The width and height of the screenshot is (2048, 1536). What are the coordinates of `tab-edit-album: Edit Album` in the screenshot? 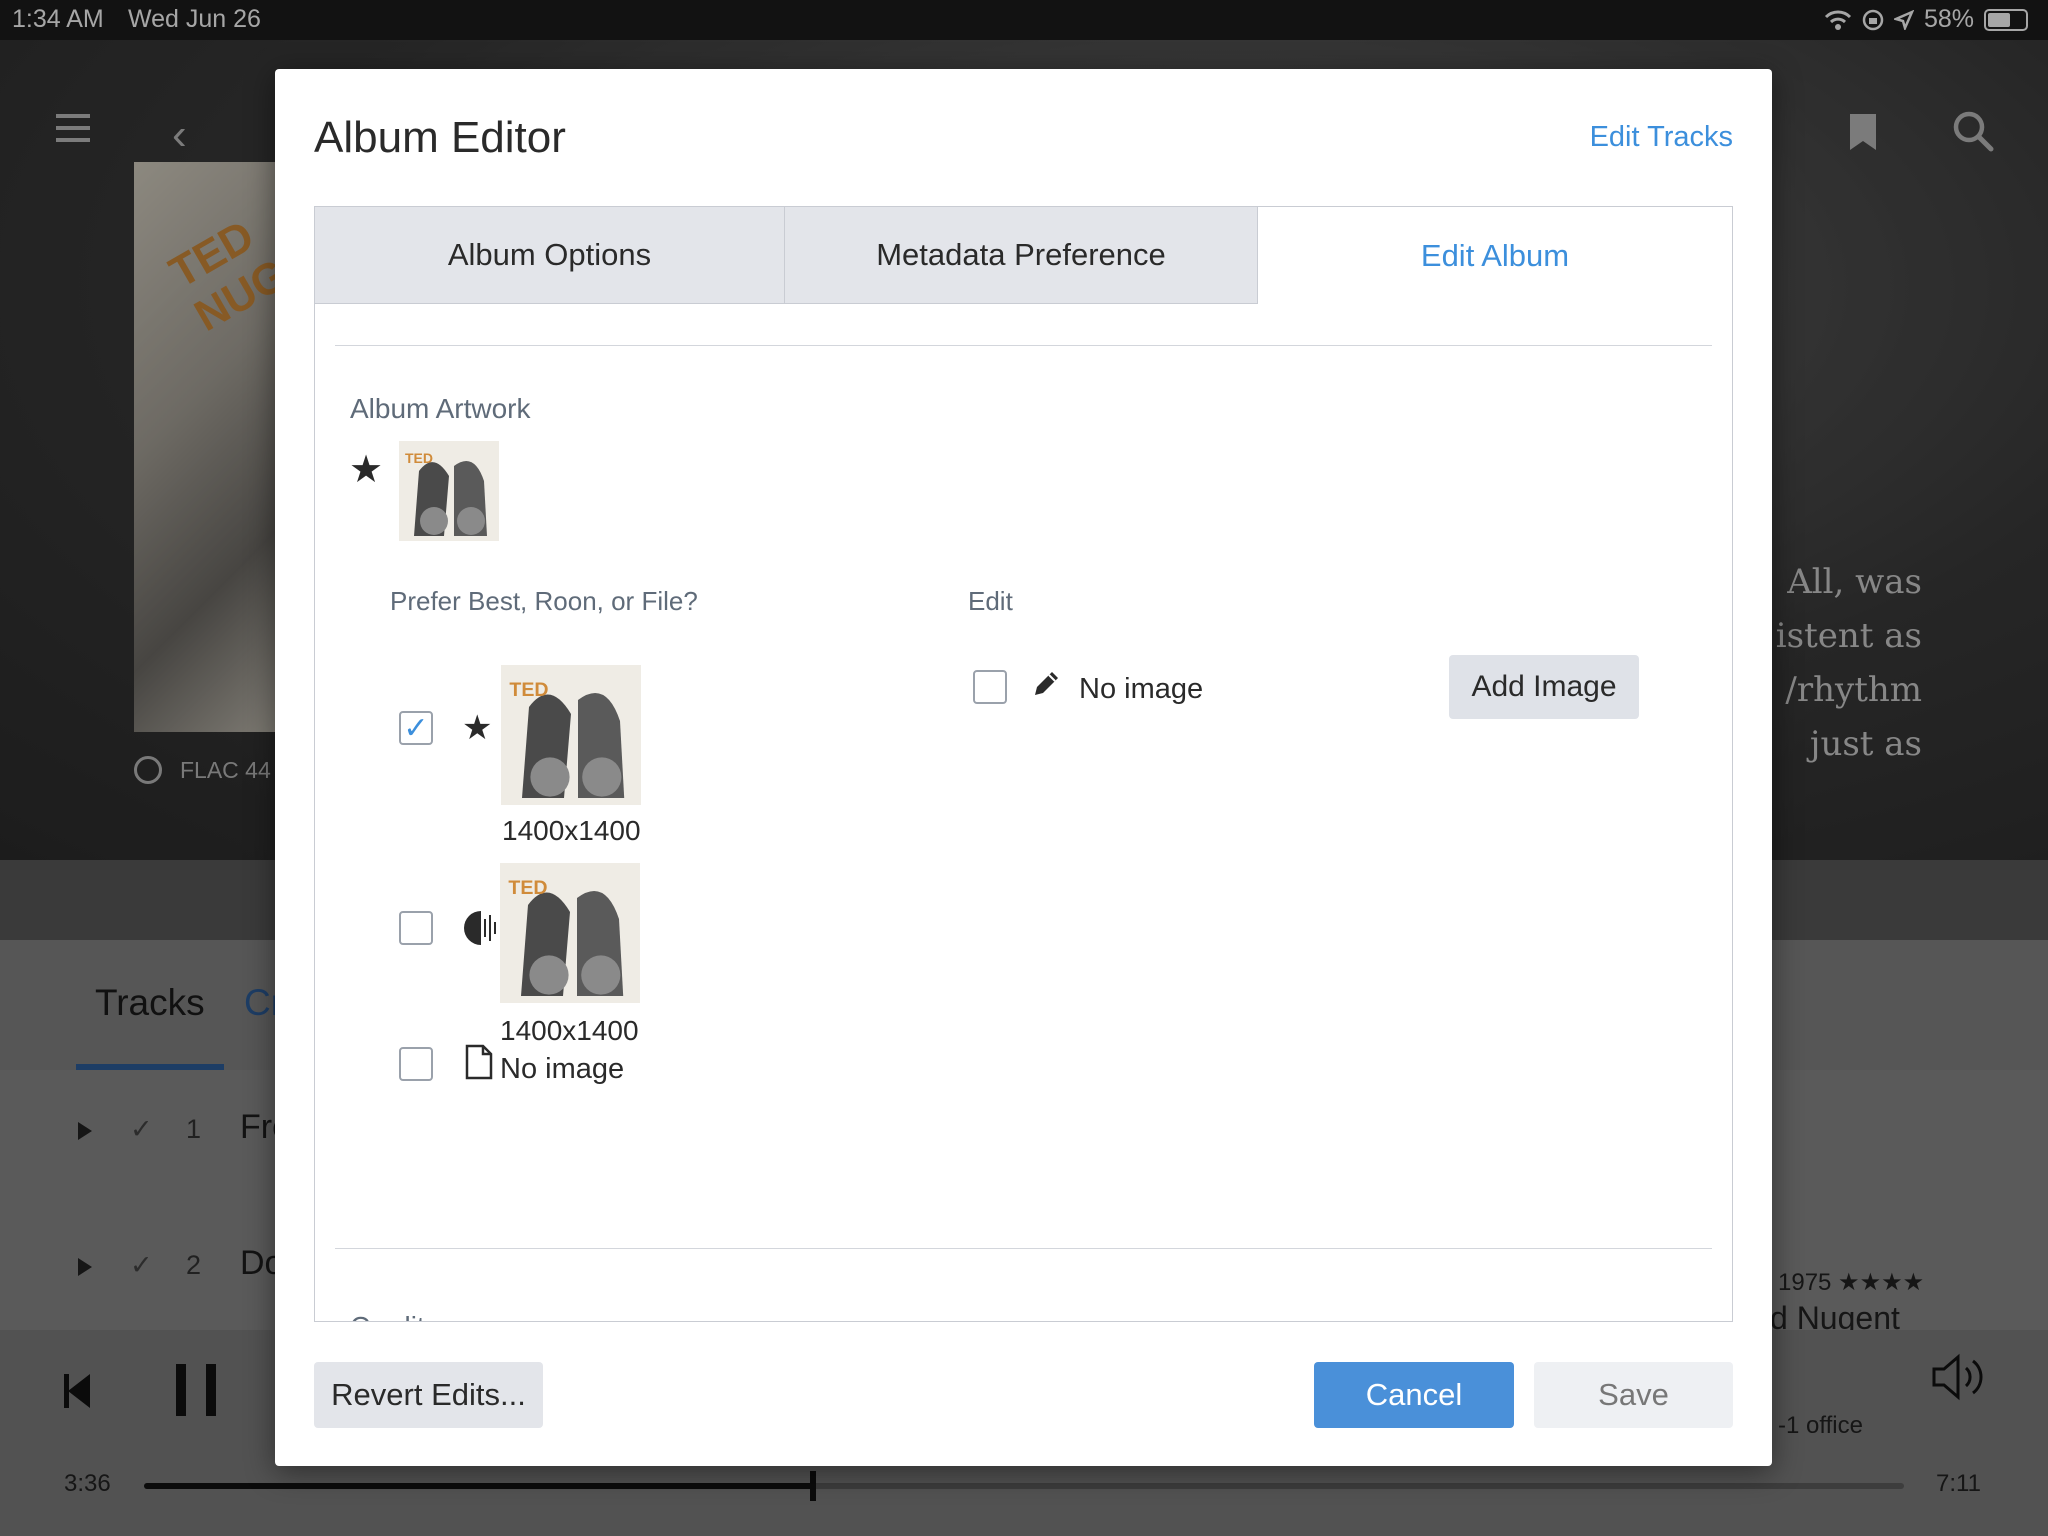 It's located at (1495, 255).